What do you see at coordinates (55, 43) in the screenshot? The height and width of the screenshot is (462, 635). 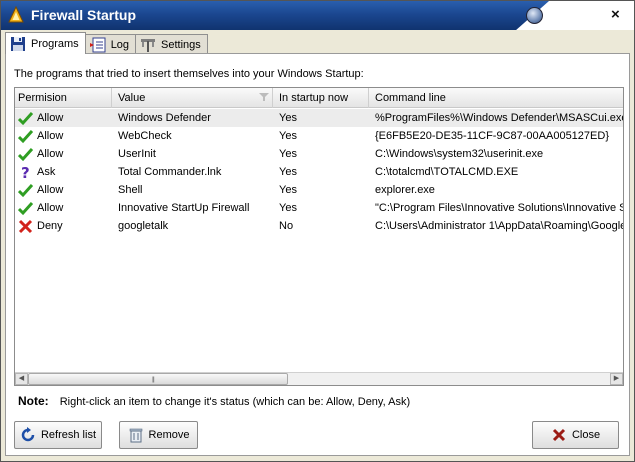 I see `tab-programs-label: Programs` at bounding box center [55, 43].